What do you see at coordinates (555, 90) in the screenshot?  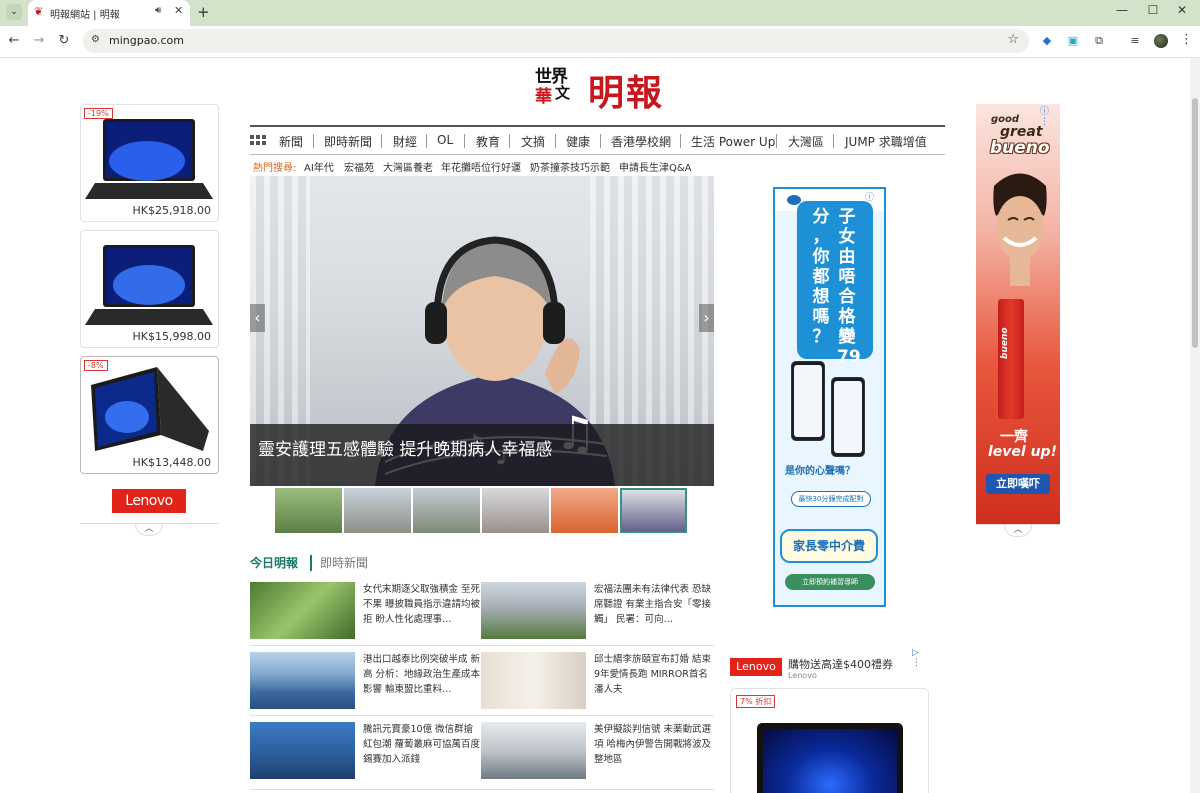 I see `world-chinese-logo: 世界 華 文` at bounding box center [555, 90].